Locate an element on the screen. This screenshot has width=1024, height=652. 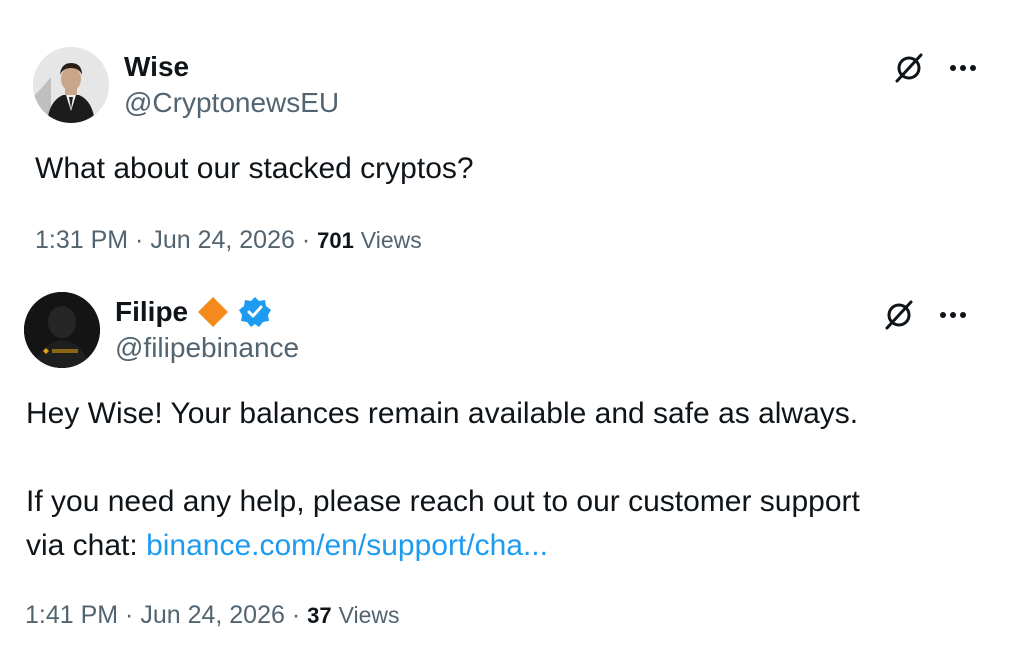
author-handle: @filipebinance is located at coordinates (207, 348).